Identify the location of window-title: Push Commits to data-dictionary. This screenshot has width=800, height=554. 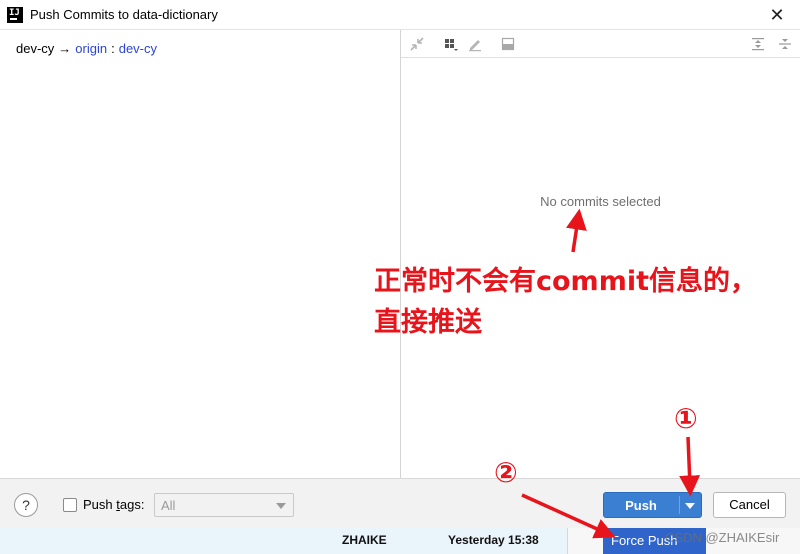
(124, 14).